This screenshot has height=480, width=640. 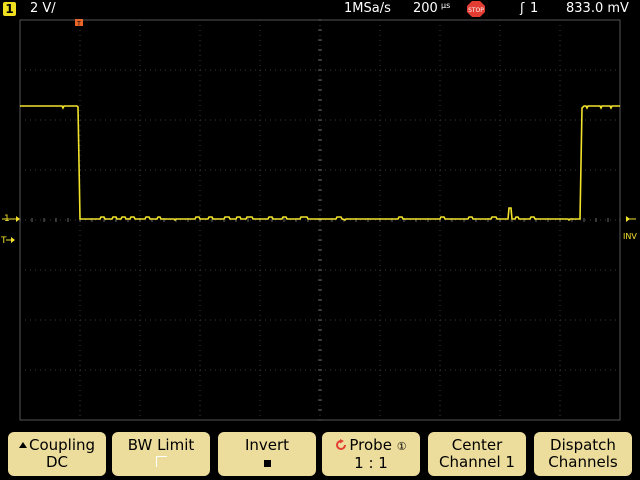 I want to click on invert-indicator: INV, so click(x=630, y=236).